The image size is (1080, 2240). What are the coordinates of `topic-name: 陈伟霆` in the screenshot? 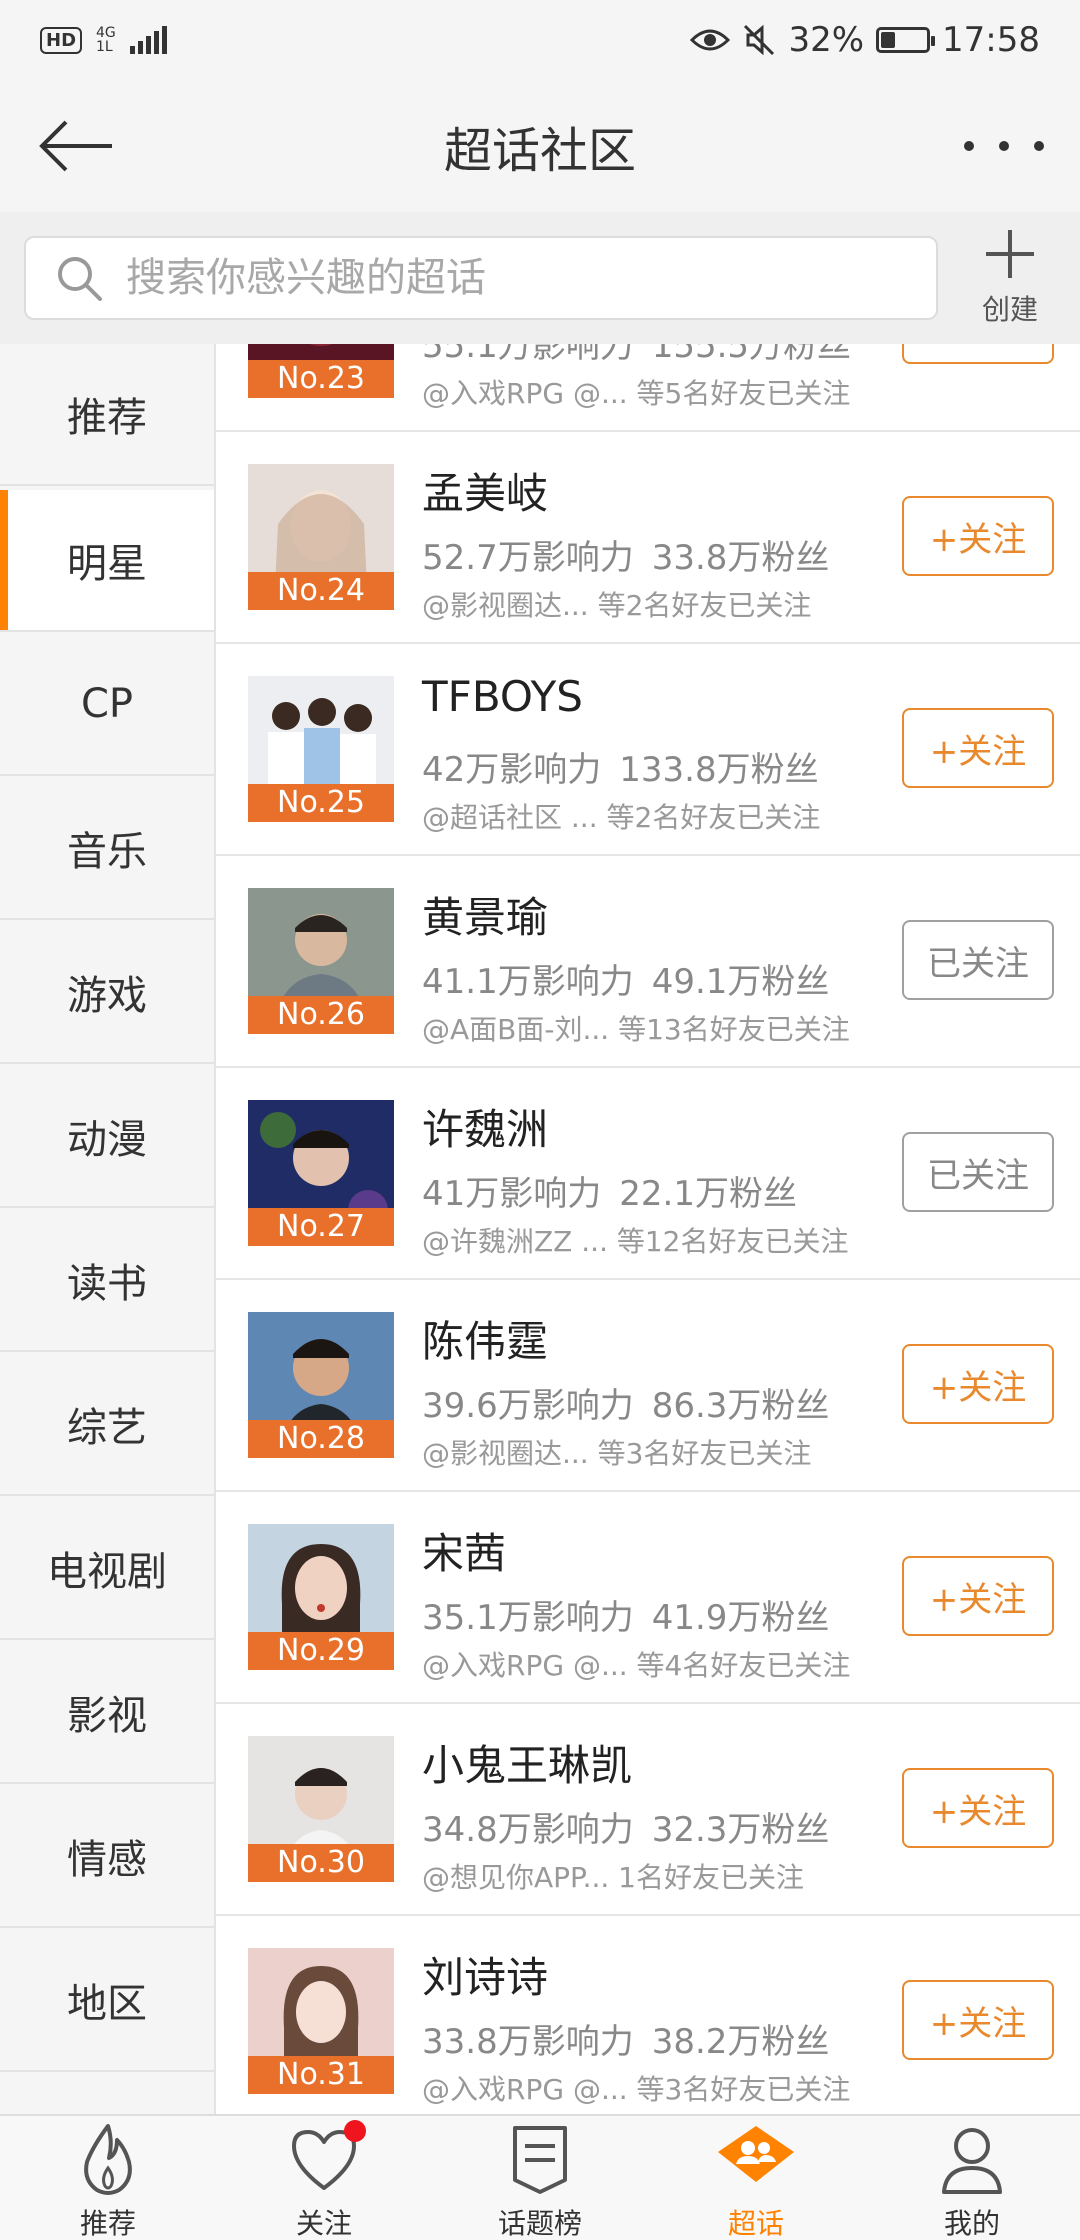 It's located at (485, 1341).